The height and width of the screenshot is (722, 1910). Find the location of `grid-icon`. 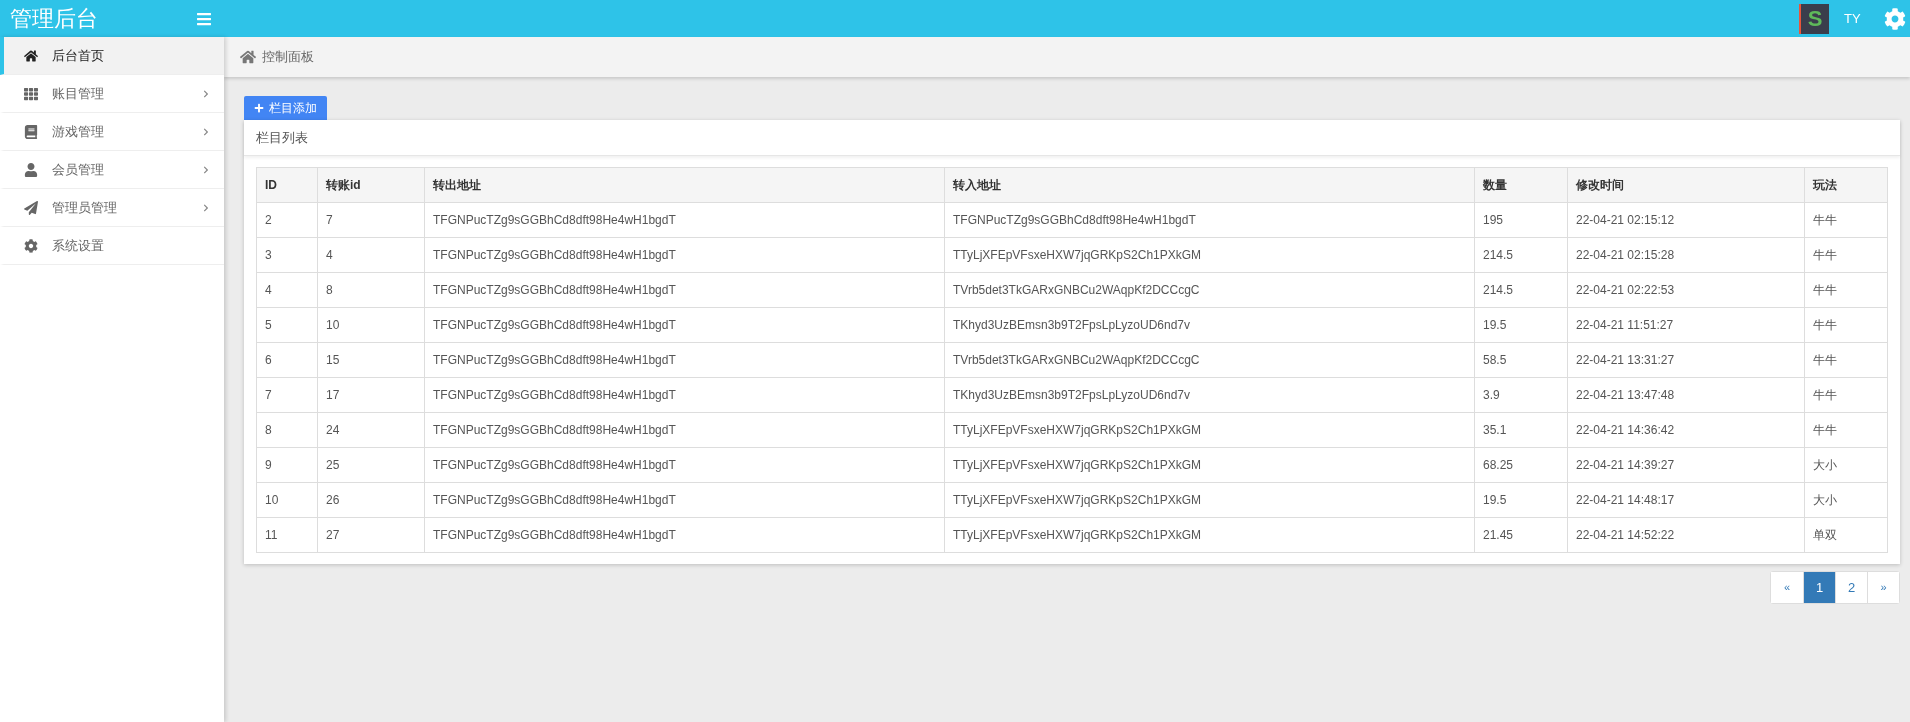

grid-icon is located at coordinates (31, 93).